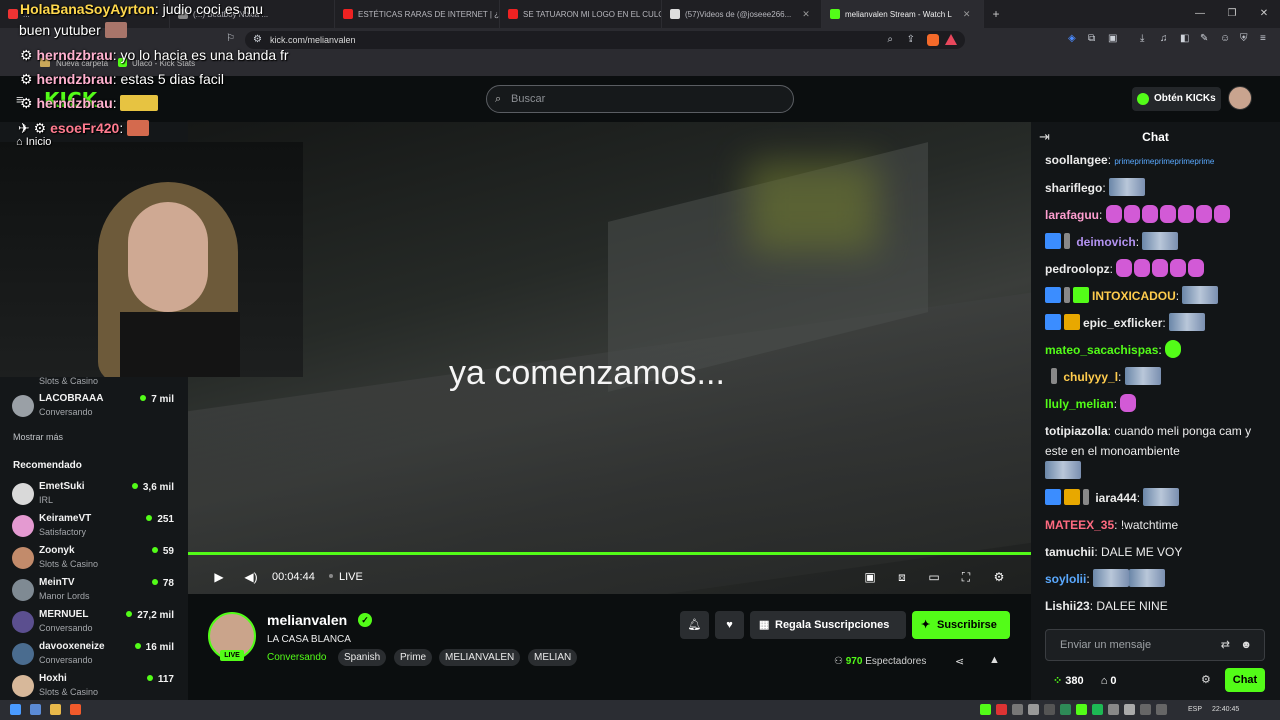  What do you see at coordinates (1164, 38) in the screenshot?
I see `media-icon: ♫` at bounding box center [1164, 38].